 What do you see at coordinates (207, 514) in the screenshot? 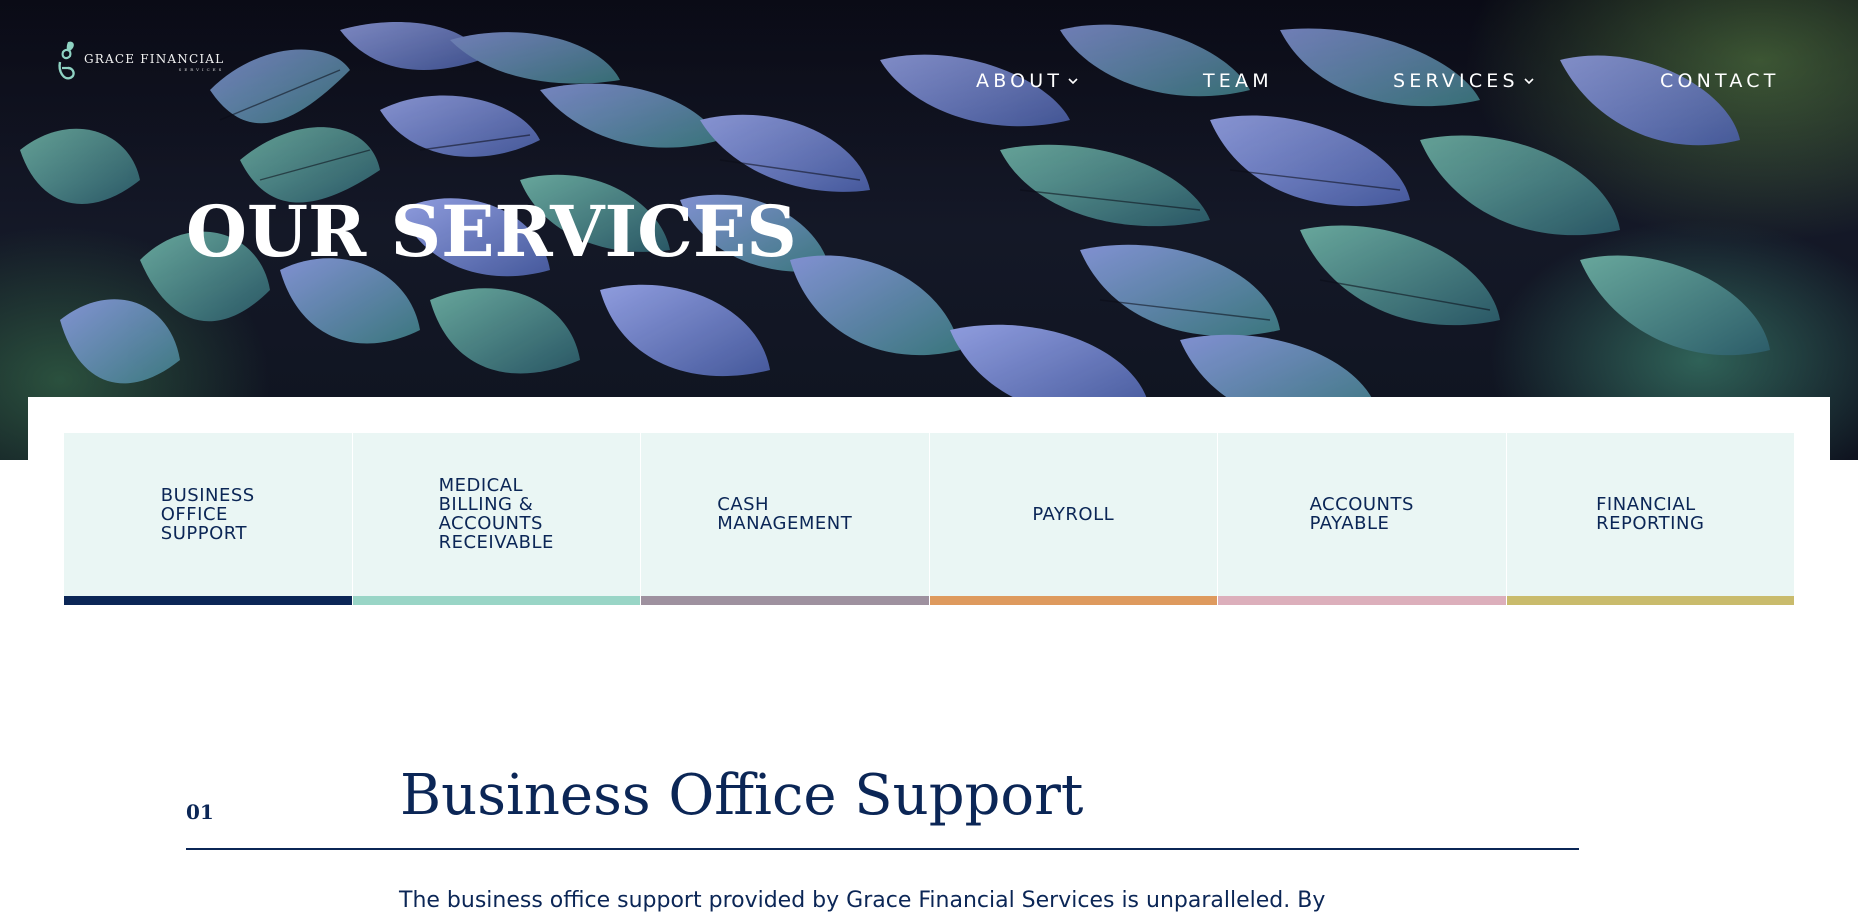
I see `tab-label: BUSINESS OFFICE SUPPORT` at bounding box center [207, 514].